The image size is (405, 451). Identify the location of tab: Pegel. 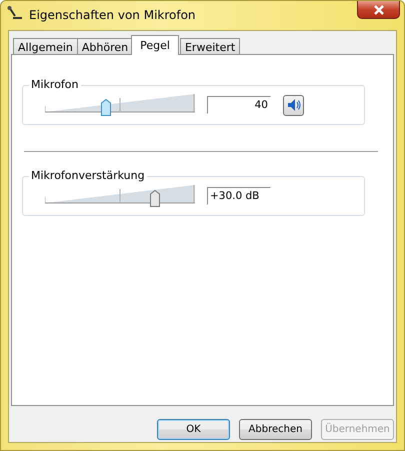
(155, 45).